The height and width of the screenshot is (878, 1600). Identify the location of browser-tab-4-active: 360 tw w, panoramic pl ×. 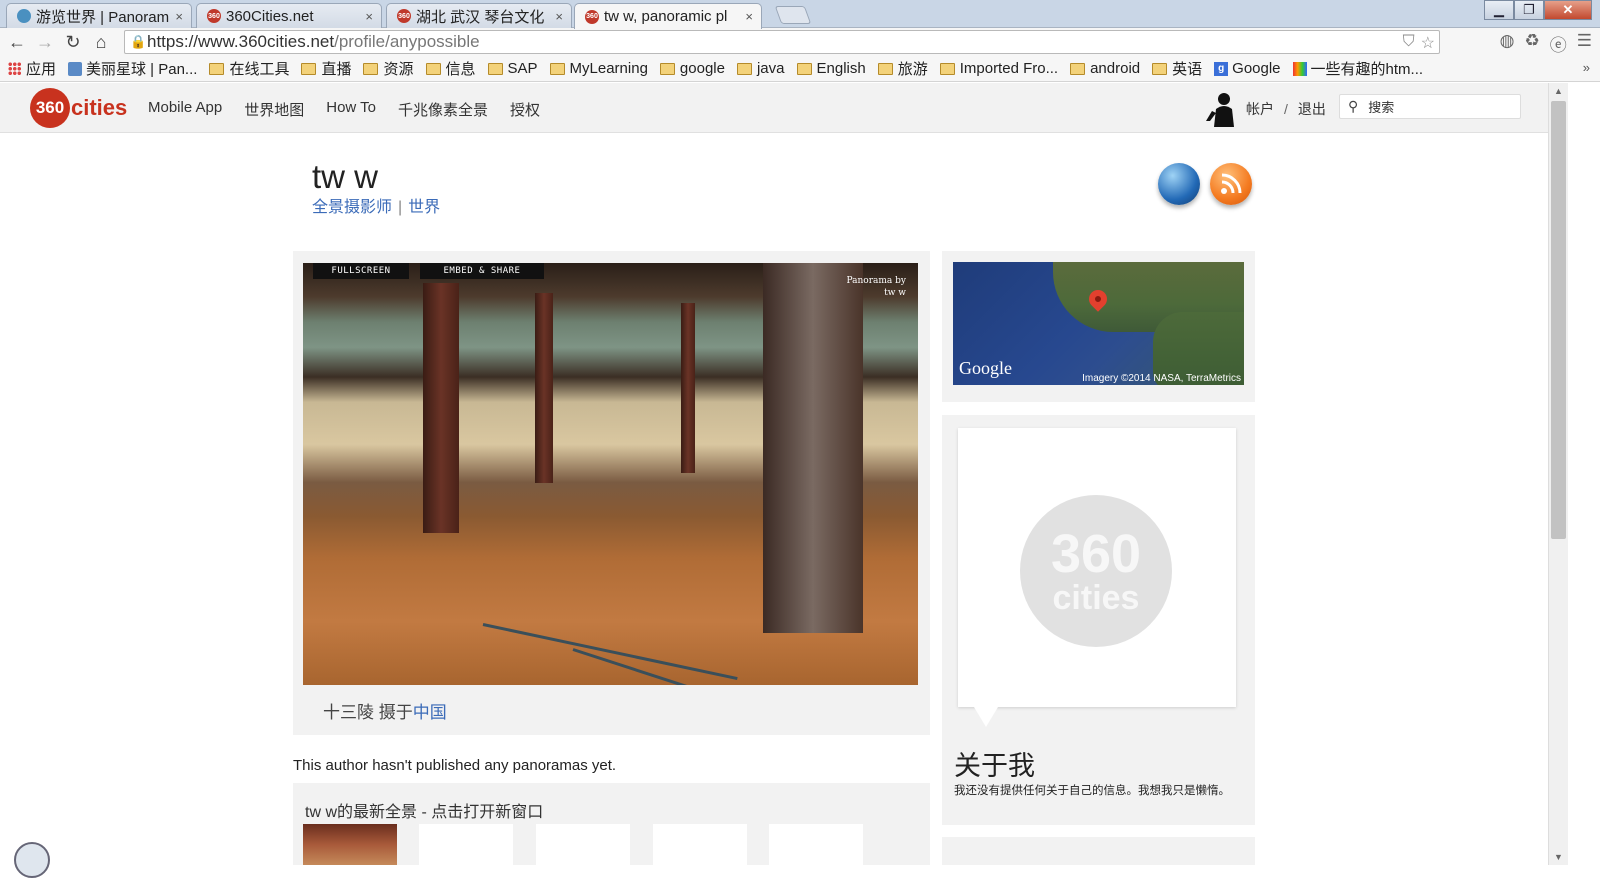
(668, 16).